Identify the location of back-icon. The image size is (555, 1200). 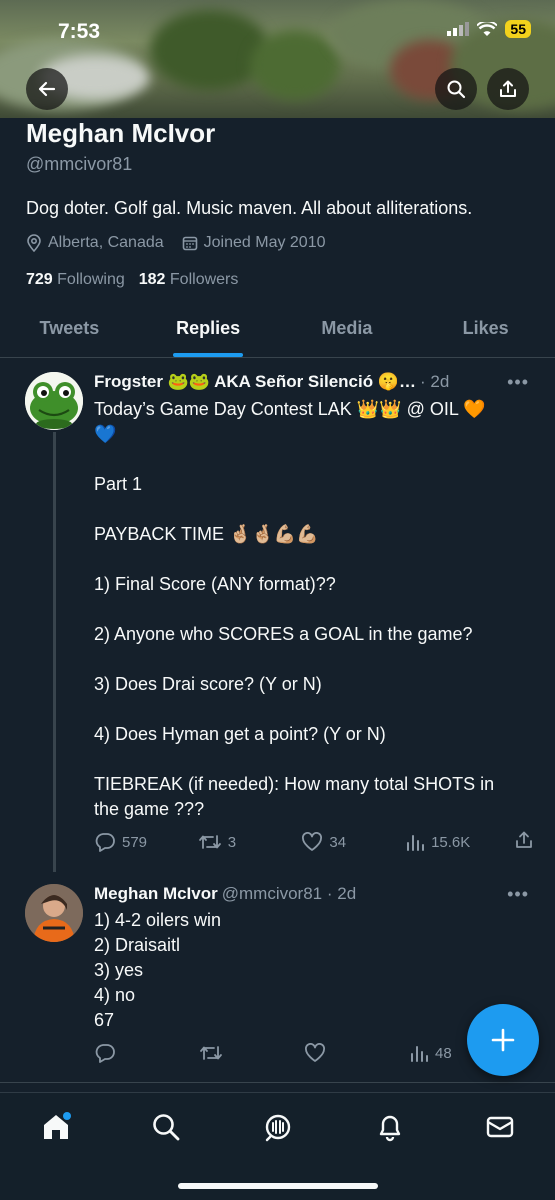
(47, 89).